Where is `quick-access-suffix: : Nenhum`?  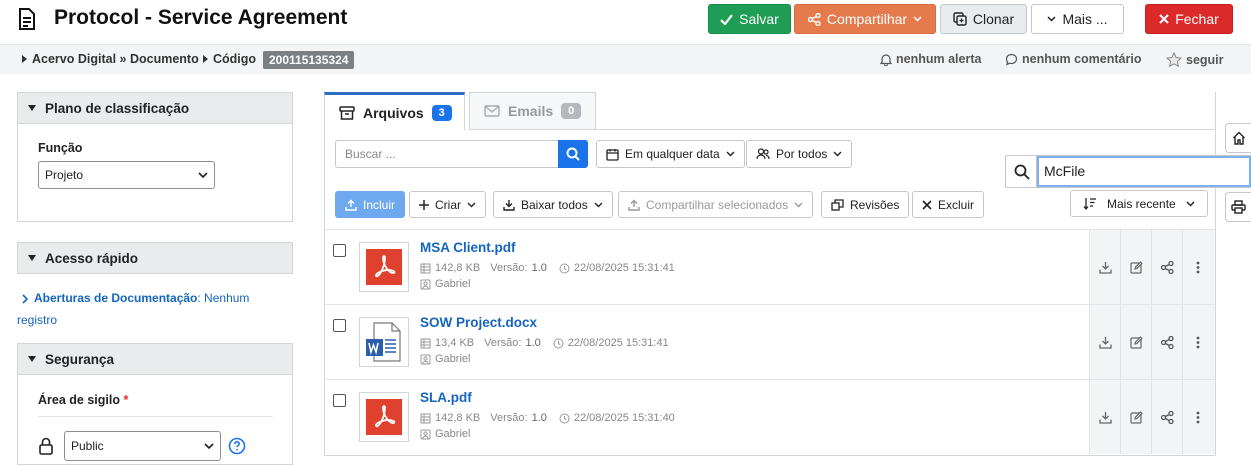
quick-access-suffix: : Nenhum is located at coordinates (223, 298).